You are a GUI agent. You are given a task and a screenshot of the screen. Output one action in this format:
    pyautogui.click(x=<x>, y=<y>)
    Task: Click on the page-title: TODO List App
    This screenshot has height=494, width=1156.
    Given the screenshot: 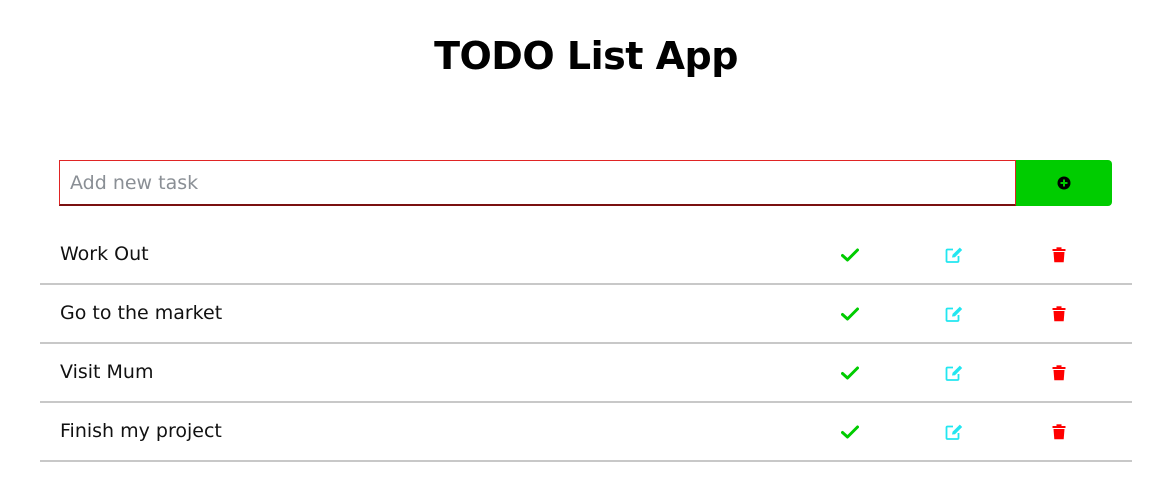 What is the action you would take?
    pyautogui.click(x=586, y=56)
    